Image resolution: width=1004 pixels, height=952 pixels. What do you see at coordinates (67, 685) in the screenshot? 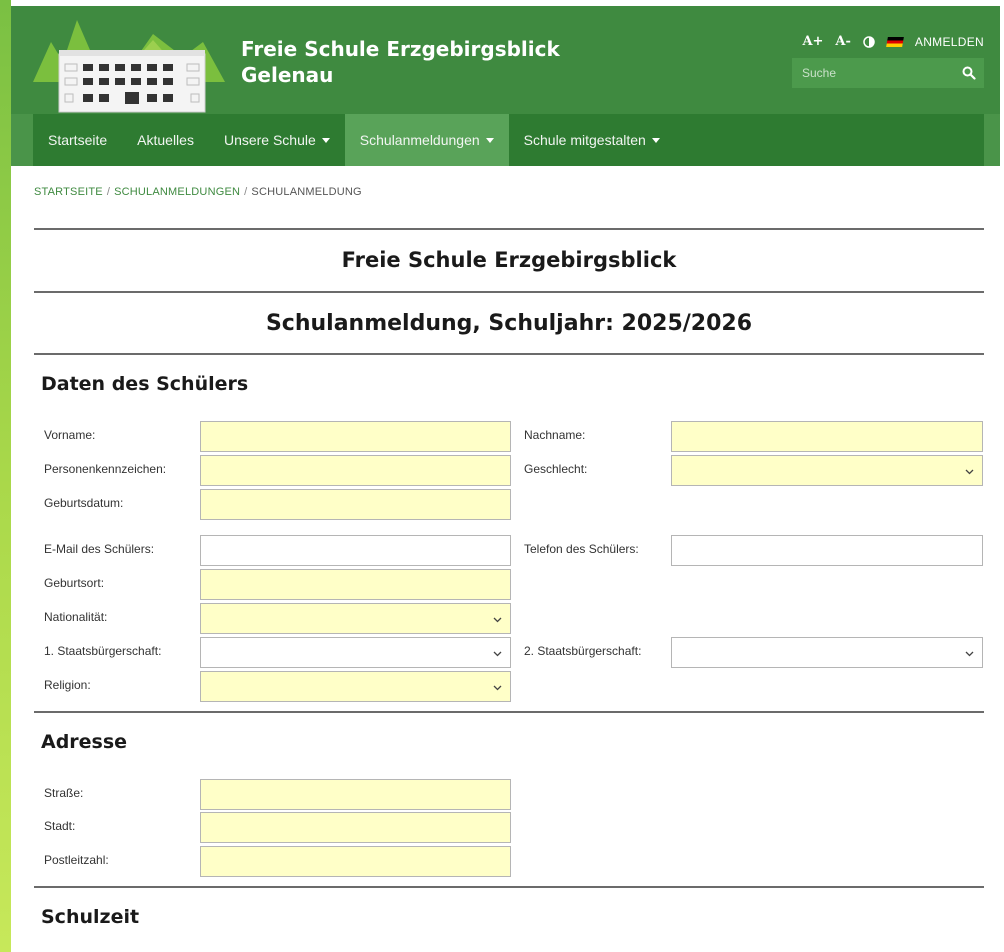
I see `label-religion: Religion:` at bounding box center [67, 685].